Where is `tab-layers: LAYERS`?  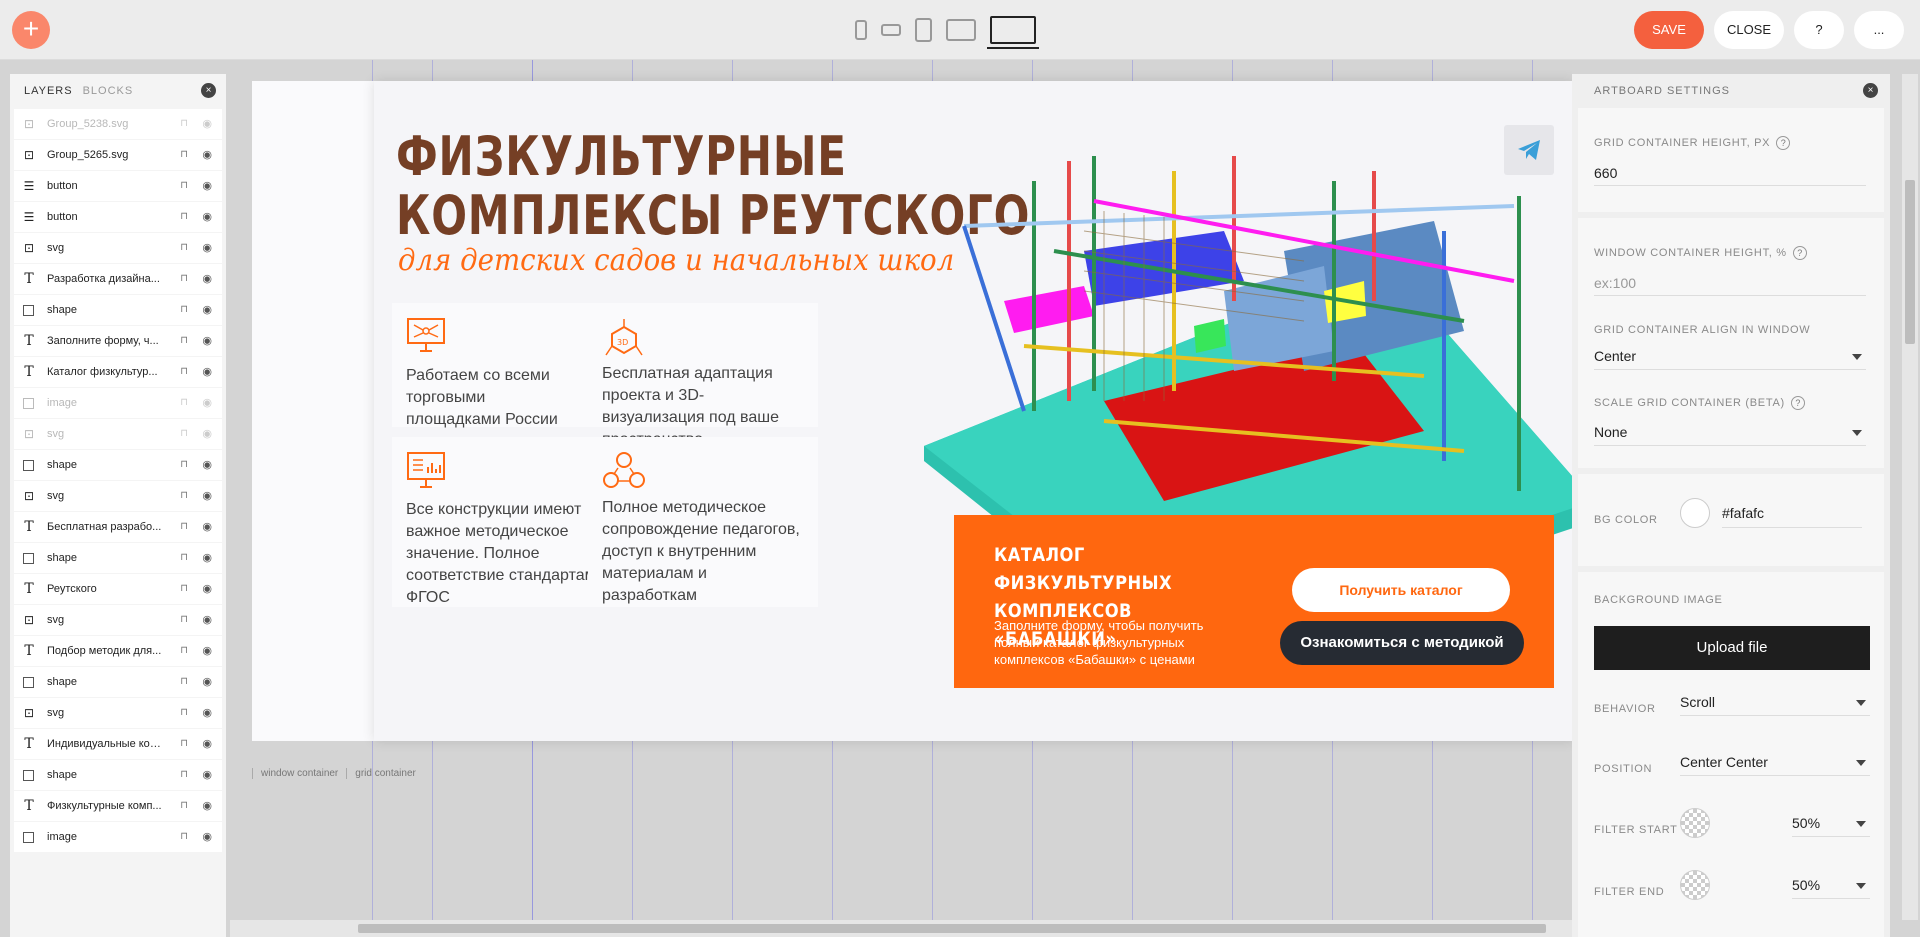 tab-layers: LAYERS is located at coordinates (48, 91).